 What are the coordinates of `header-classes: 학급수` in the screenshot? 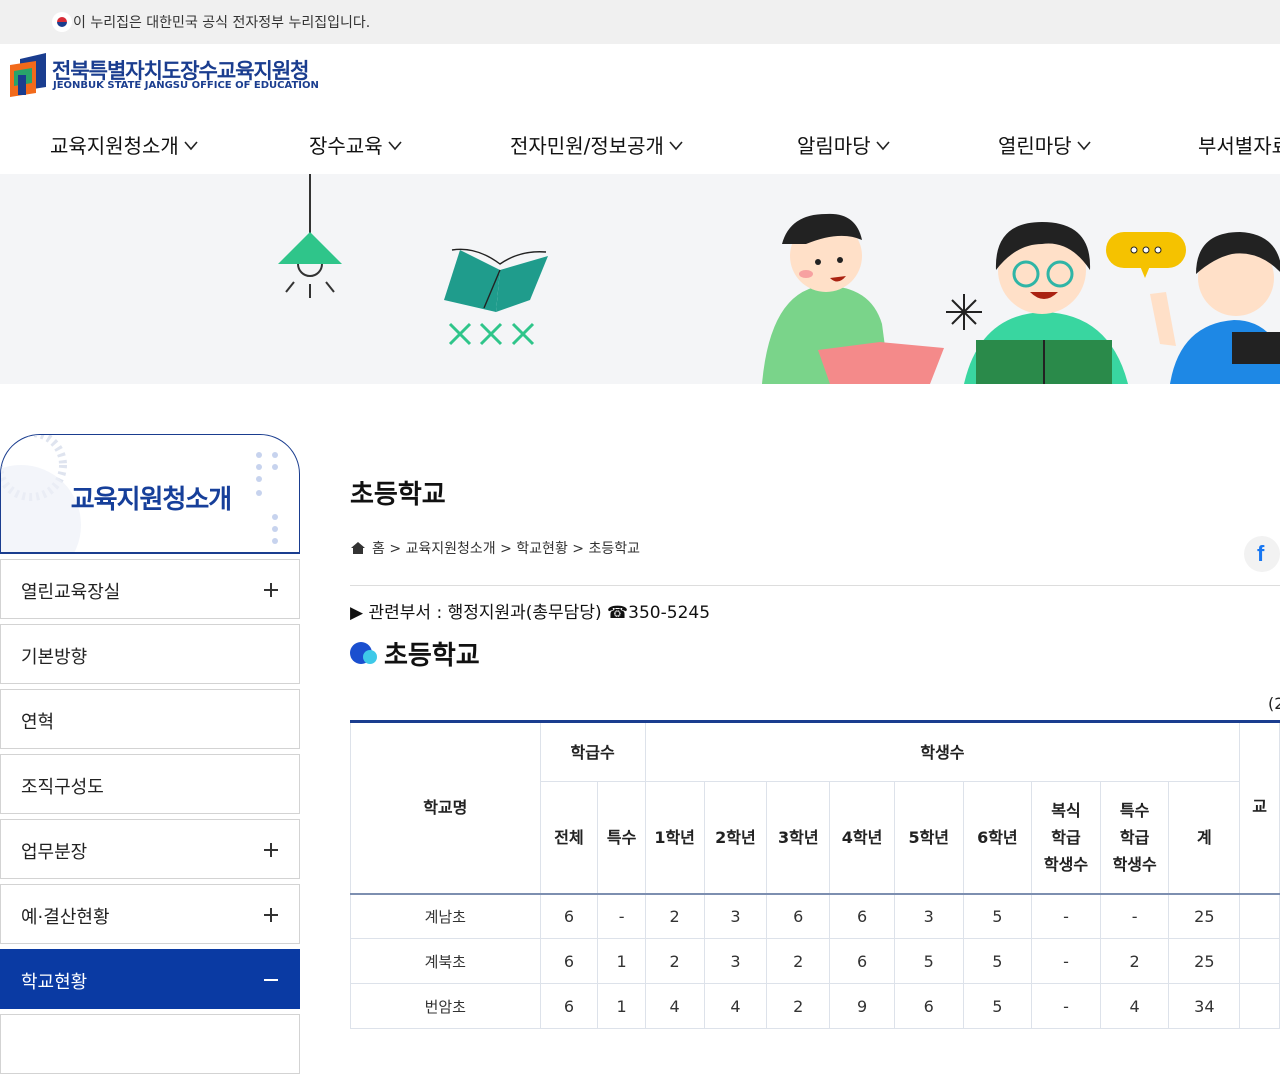 It's located at (592, 751).